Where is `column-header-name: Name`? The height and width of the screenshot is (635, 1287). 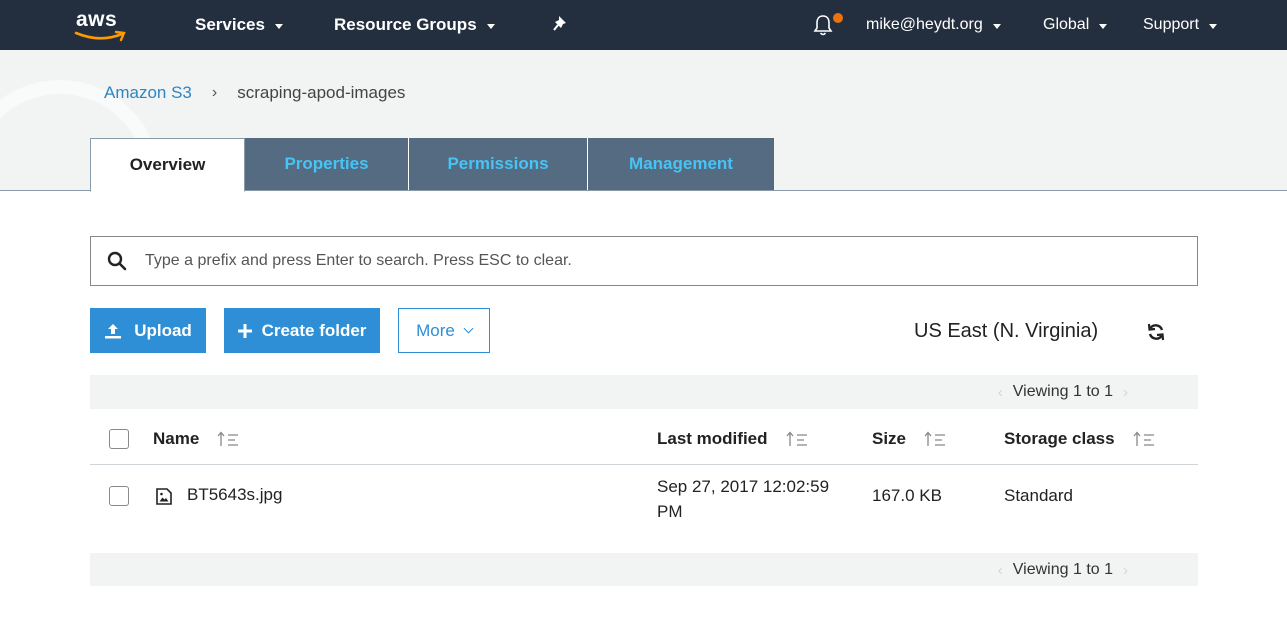
column-header-name: Name is located at coordinates (196, 439).